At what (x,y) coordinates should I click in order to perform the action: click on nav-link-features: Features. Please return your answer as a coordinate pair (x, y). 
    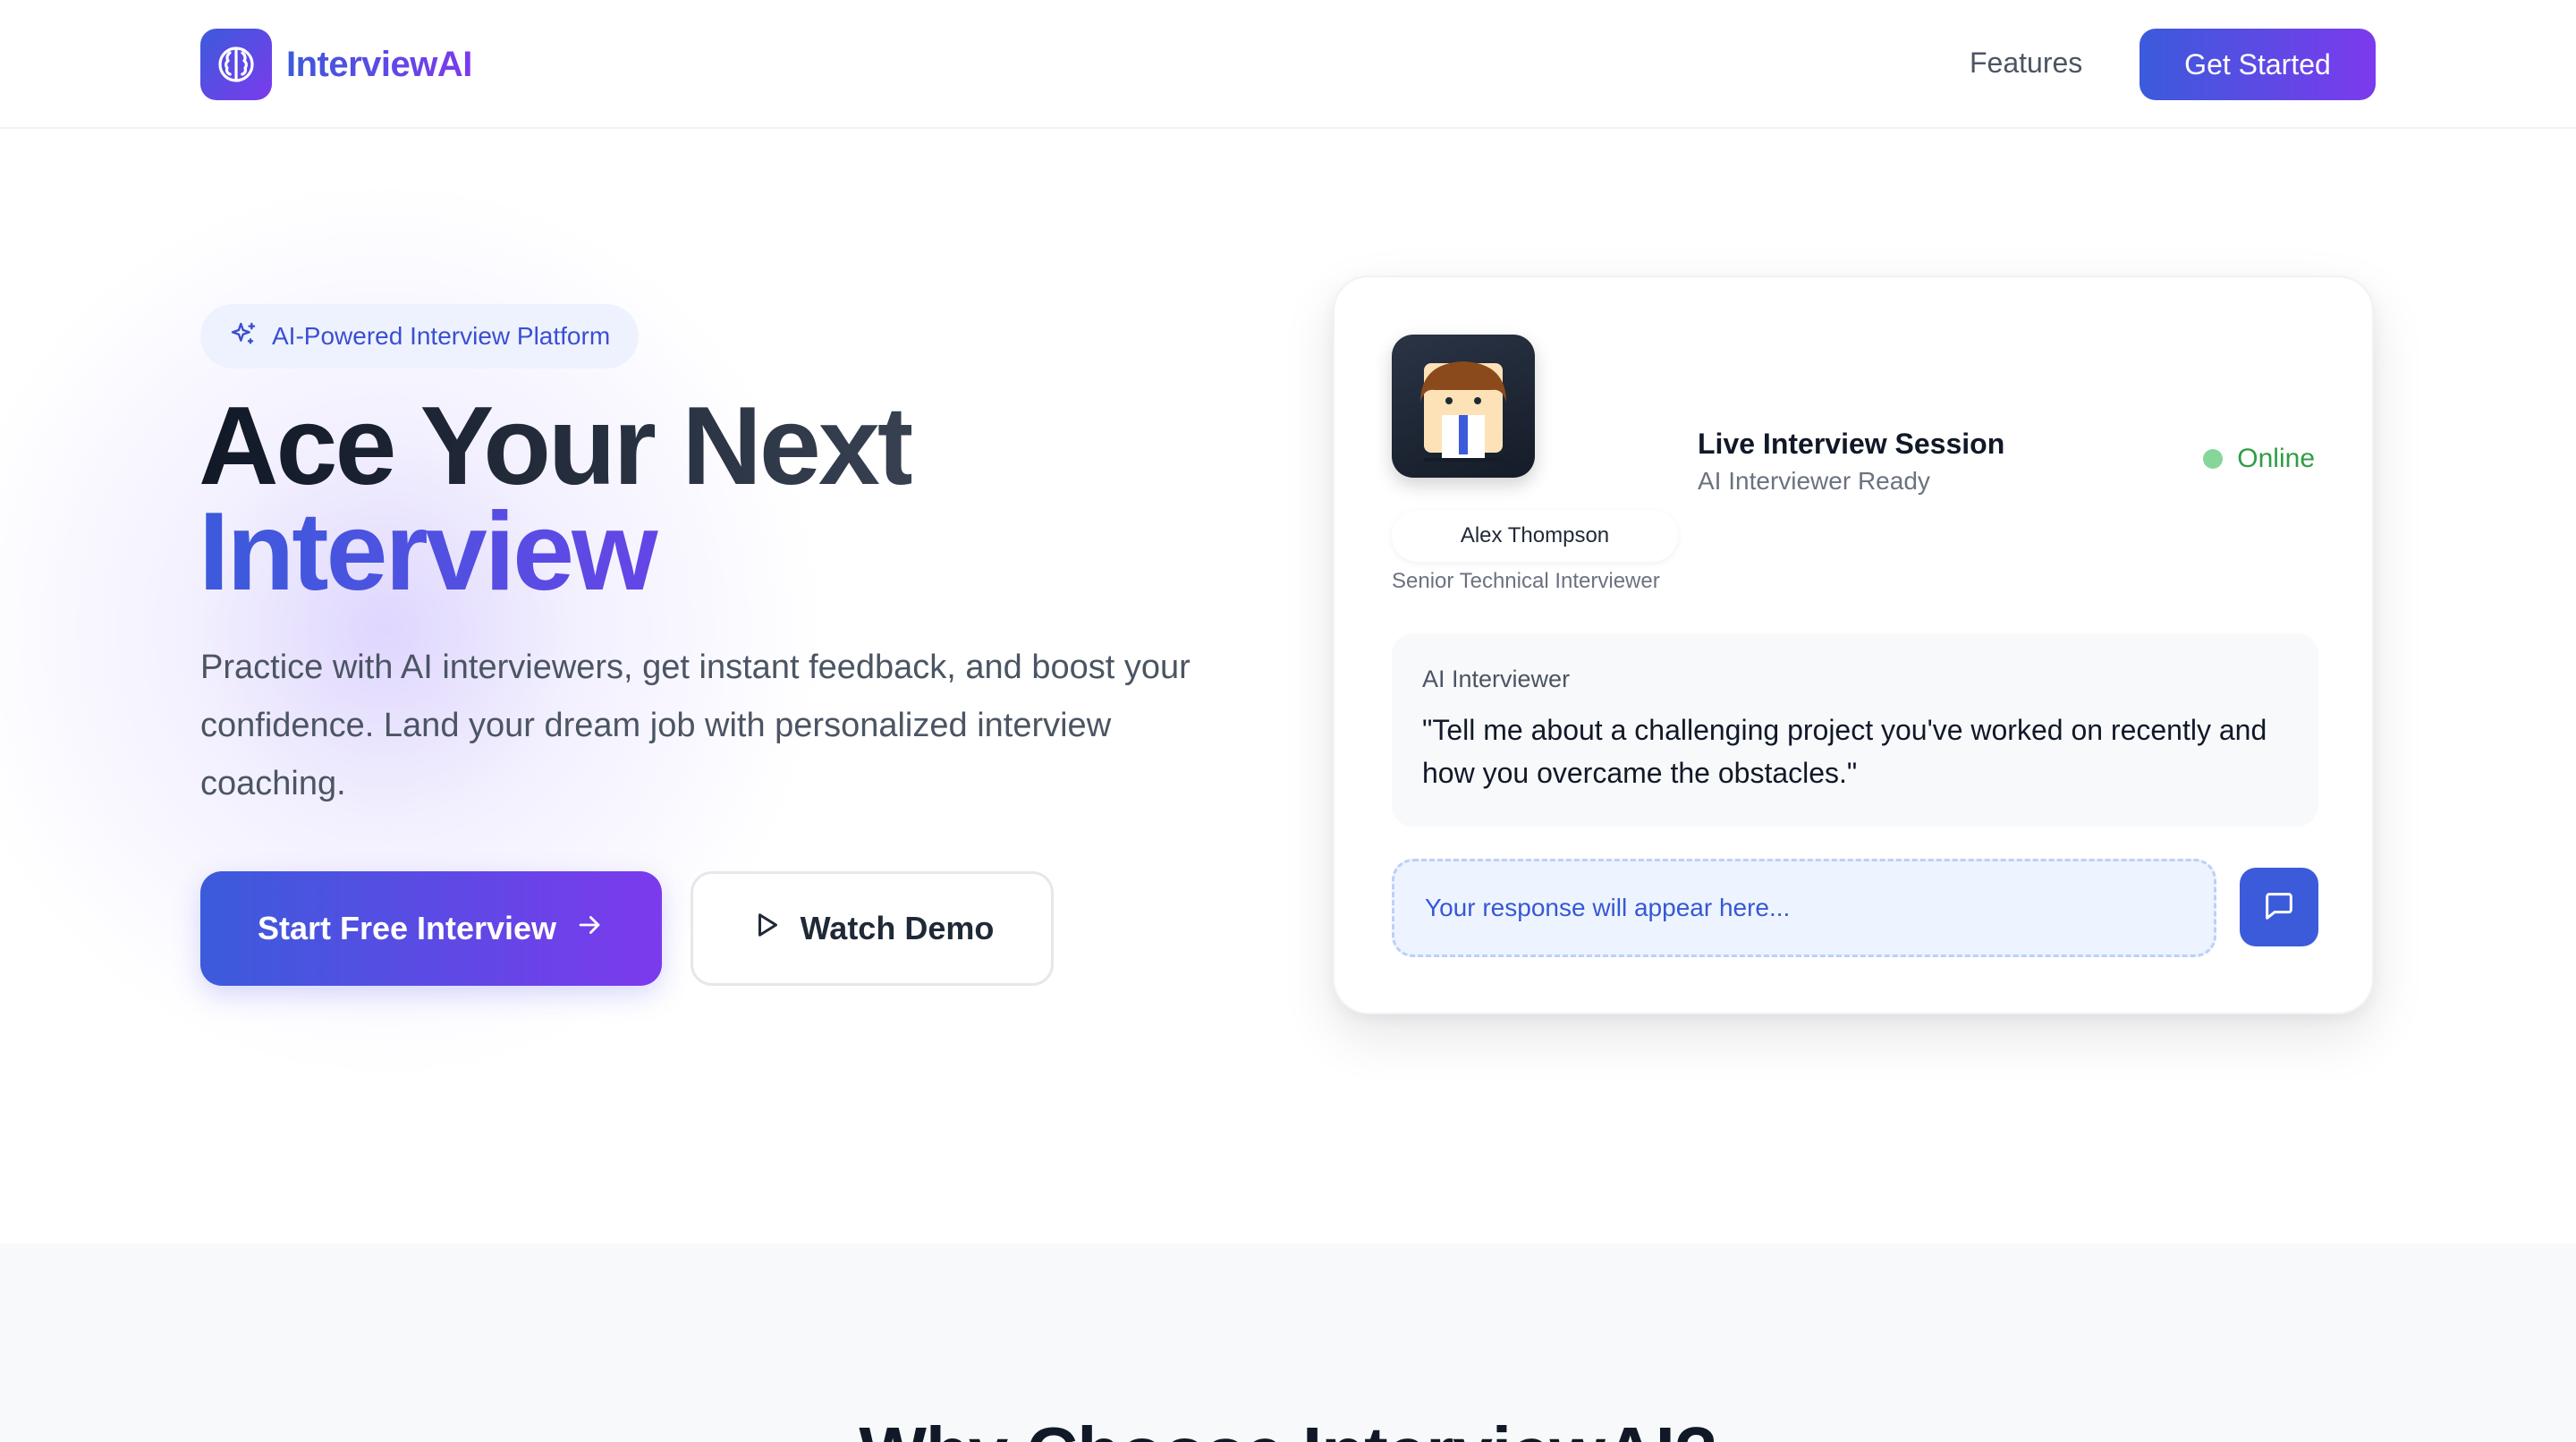
    Looking at the image, I should click on (2026, 63).